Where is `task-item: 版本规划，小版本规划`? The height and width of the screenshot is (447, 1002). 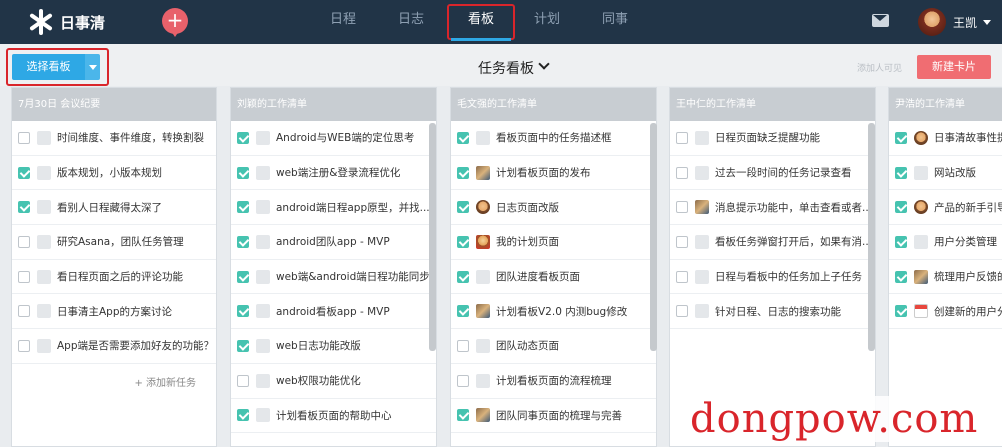
task-item: 版本规划，小版本规划 is located at coordinates (114, 173).